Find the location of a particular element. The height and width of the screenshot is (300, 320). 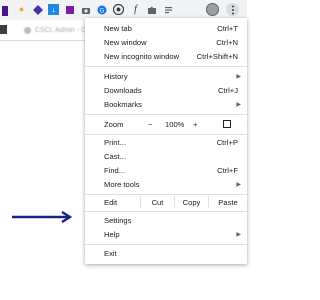

menu-item-downloads: Downloads Ctrl+J is located at coordinates (166, 90).